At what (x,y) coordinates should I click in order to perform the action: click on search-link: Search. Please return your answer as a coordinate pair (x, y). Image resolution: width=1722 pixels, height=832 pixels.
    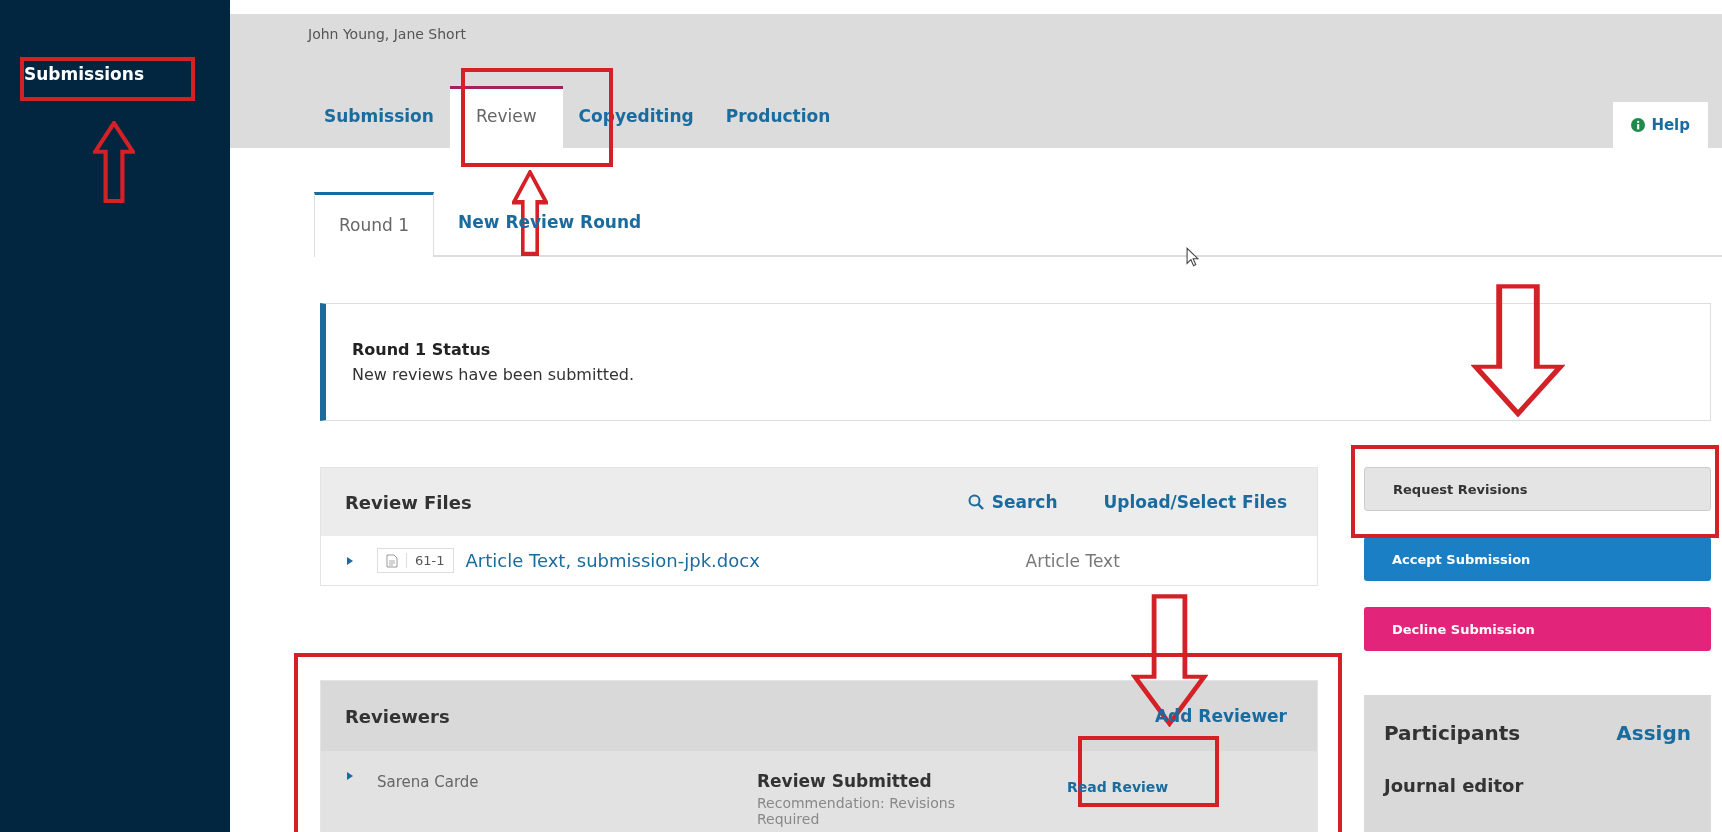
    Looking at the image, I should click on (1012, 502).